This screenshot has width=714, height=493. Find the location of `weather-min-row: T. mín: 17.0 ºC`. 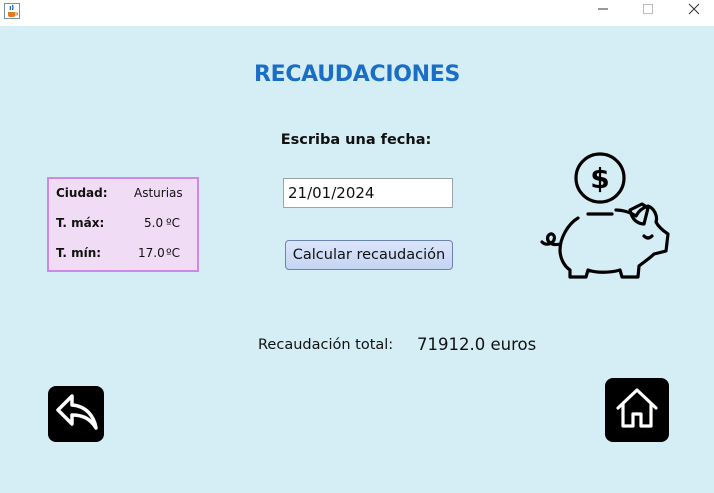

weather-min-row: T. mín: 17.0 ºC is located at coordinates (121, 255).